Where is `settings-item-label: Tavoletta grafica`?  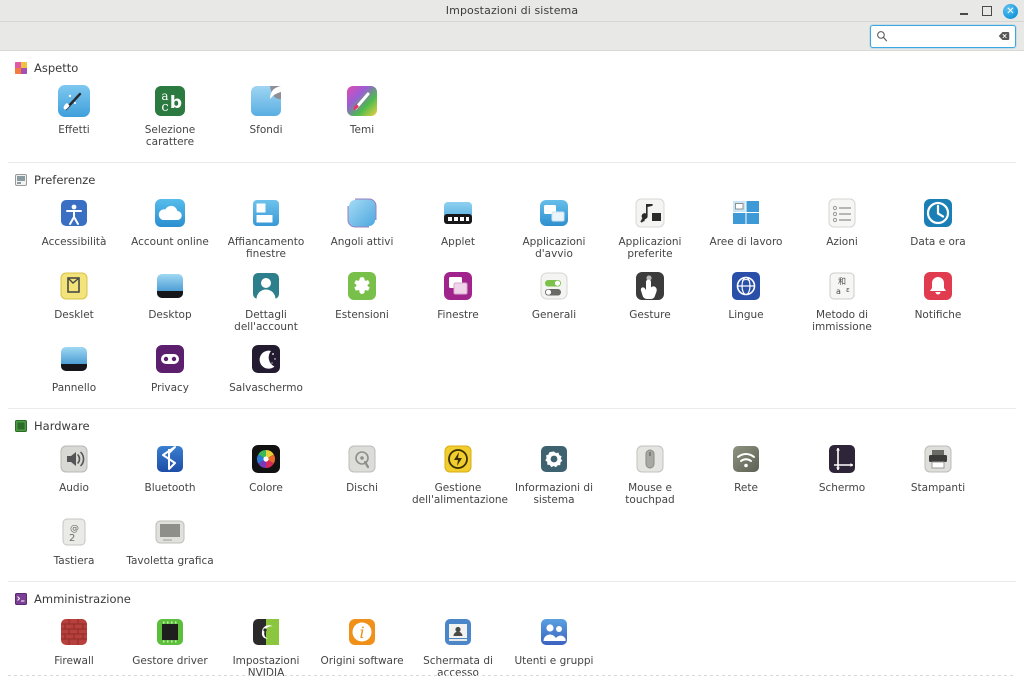
settings-item-label: Tavoletta grafica is located at coordinates (170, 561).